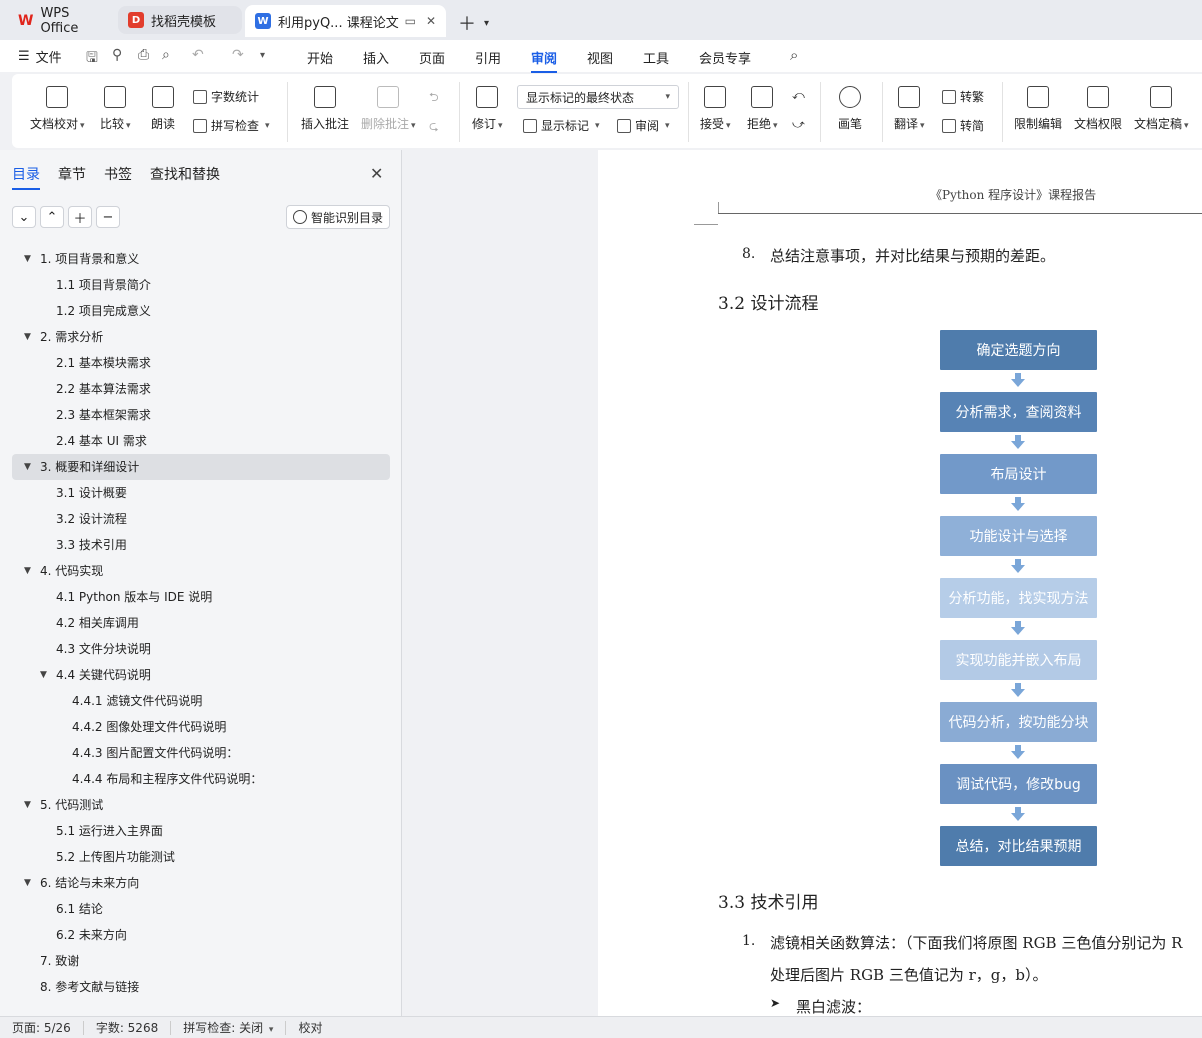 The height and width of the screenshot is (1038, 1202). What do you see at coordinates (643, 125) in the screenshot?
I see `review-pane-button: 审阅 ▾` at bounding box center [643, 125].